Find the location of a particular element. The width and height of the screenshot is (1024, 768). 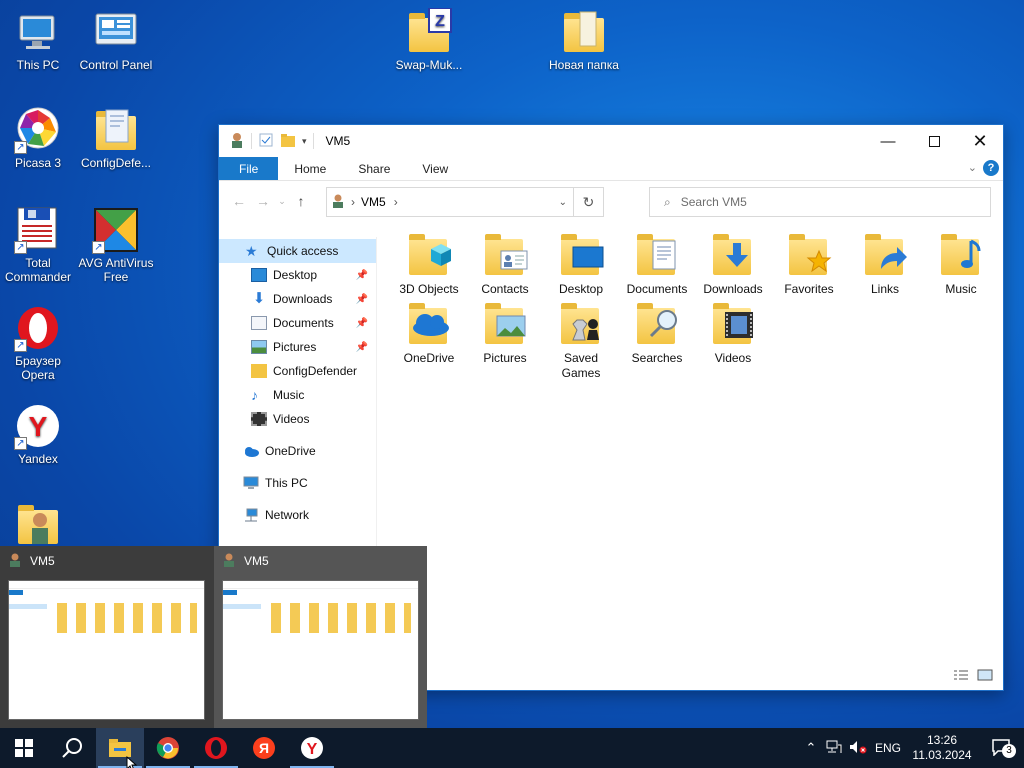

search-input: Search VM5 is located at coordinates (714, 202).